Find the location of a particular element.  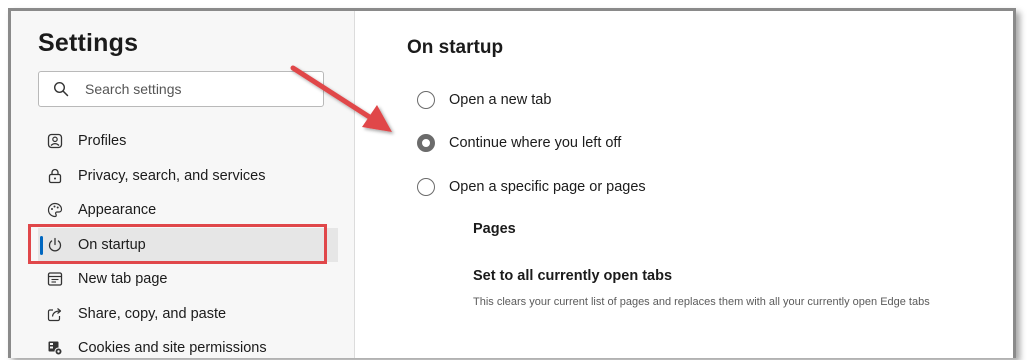

profile-icon is located at coordinates (55, 141).